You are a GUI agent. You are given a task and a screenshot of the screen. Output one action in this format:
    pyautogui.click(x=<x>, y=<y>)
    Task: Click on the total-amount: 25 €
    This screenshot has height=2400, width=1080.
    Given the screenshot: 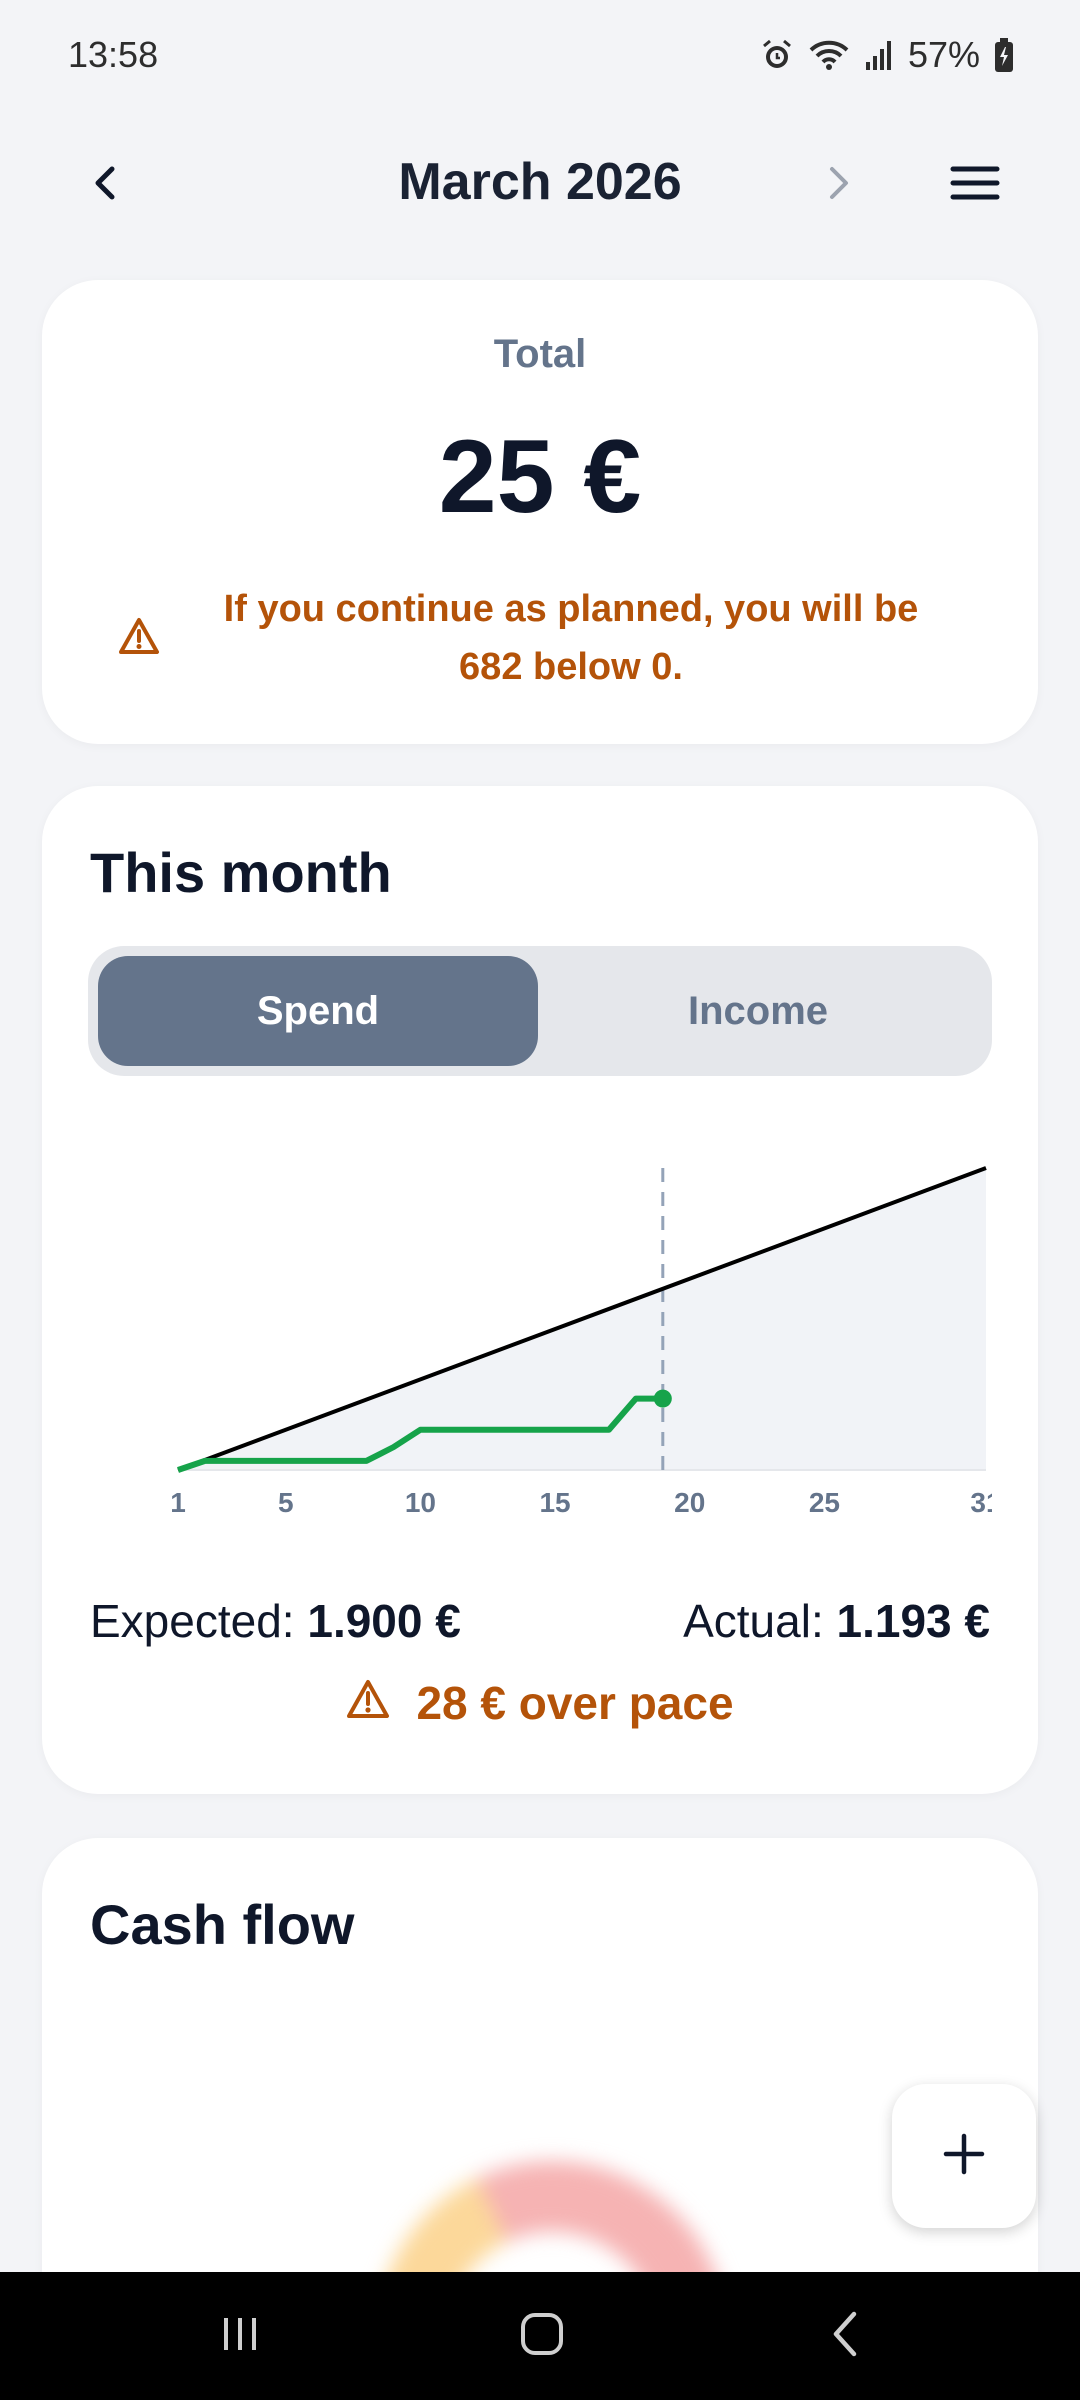 What is the action you would take?
    pyautogui.click(x=540, y=477)
    